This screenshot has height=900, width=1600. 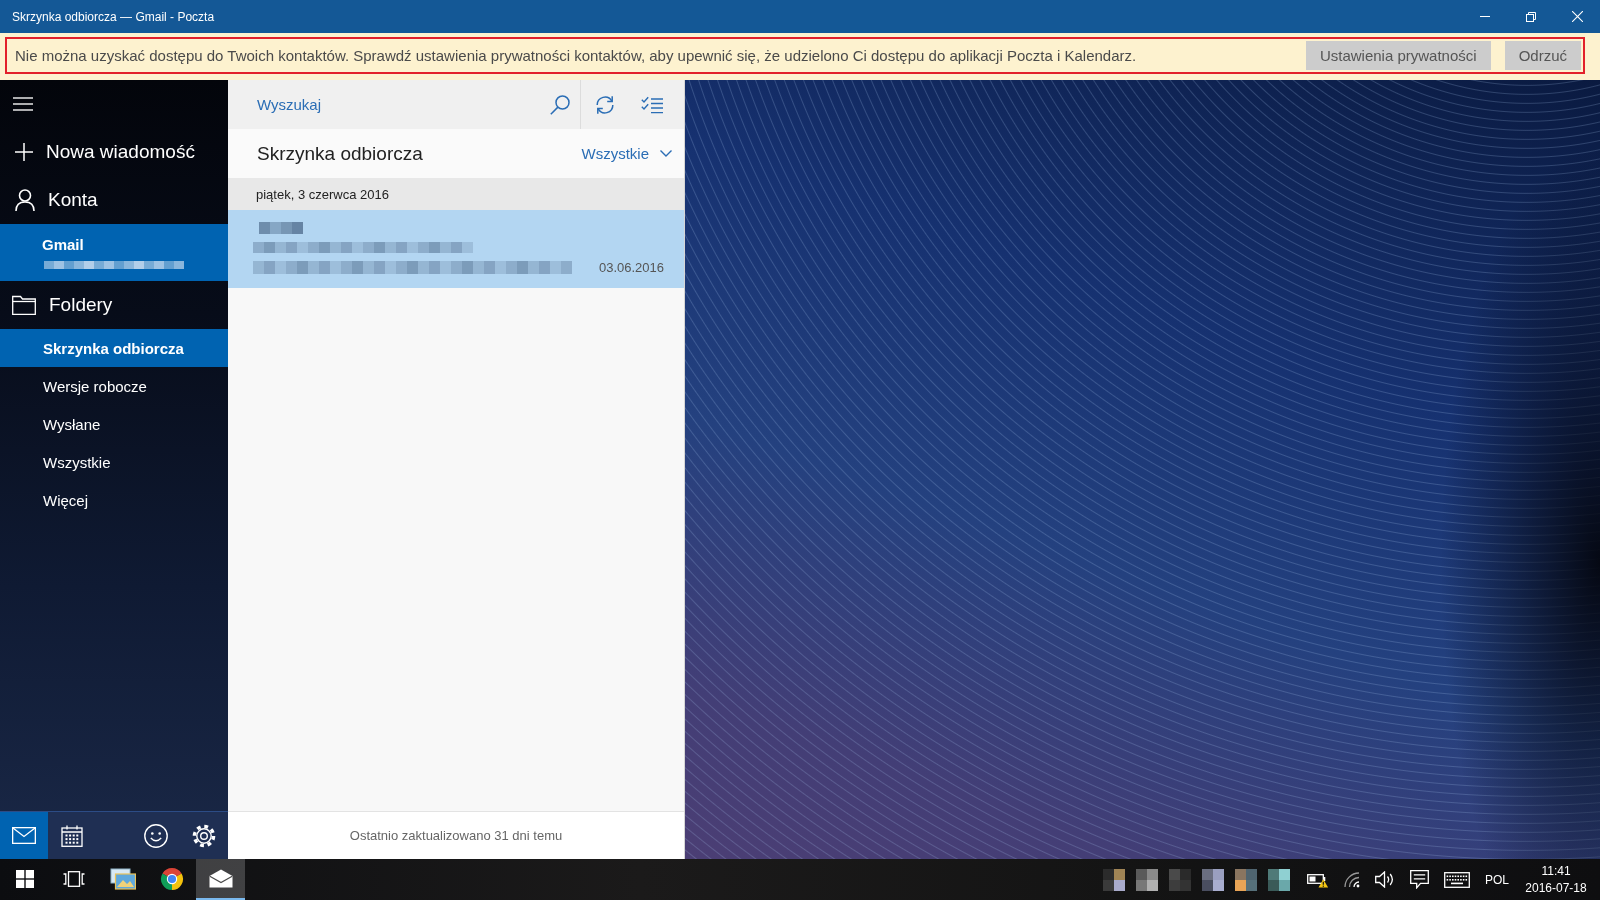 I want to click on search-field: Wyszukaj, so click(x=384, y=104).